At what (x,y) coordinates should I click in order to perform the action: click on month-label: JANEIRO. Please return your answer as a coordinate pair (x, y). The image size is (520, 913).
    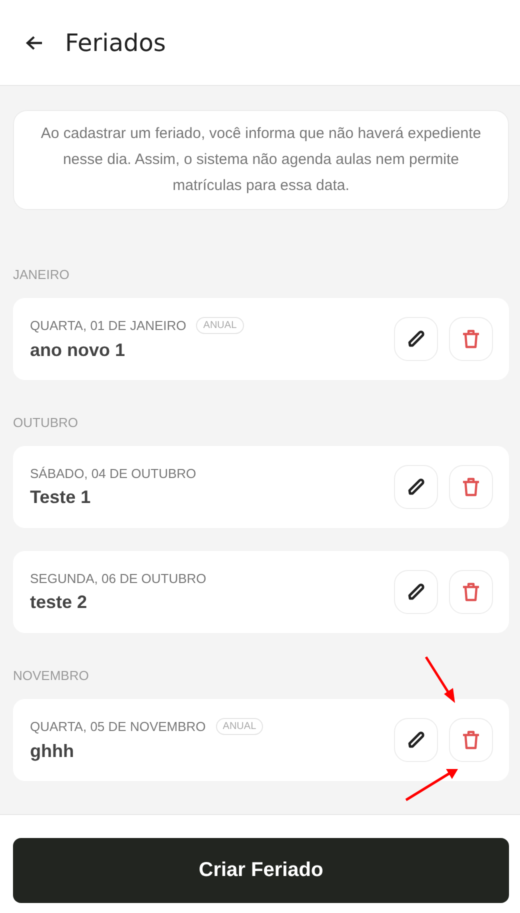
    Looking at the image, I should click on (41, 274).